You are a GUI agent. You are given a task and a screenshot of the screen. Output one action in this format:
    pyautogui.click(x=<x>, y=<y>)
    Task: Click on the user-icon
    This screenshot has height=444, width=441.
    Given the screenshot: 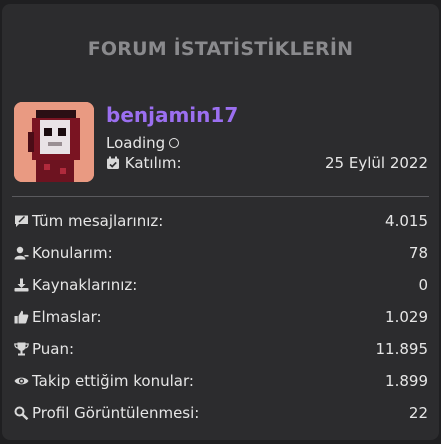 What is the action you would take?
    pyautogui.click(x=21, y=252)
    